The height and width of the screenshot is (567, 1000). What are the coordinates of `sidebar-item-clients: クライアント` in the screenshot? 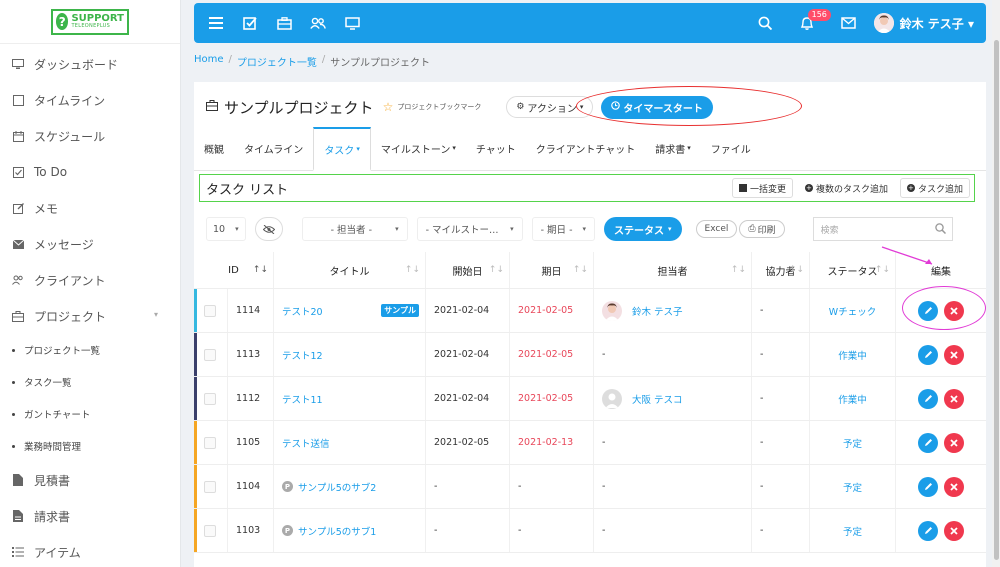 It's located at (90, 280).